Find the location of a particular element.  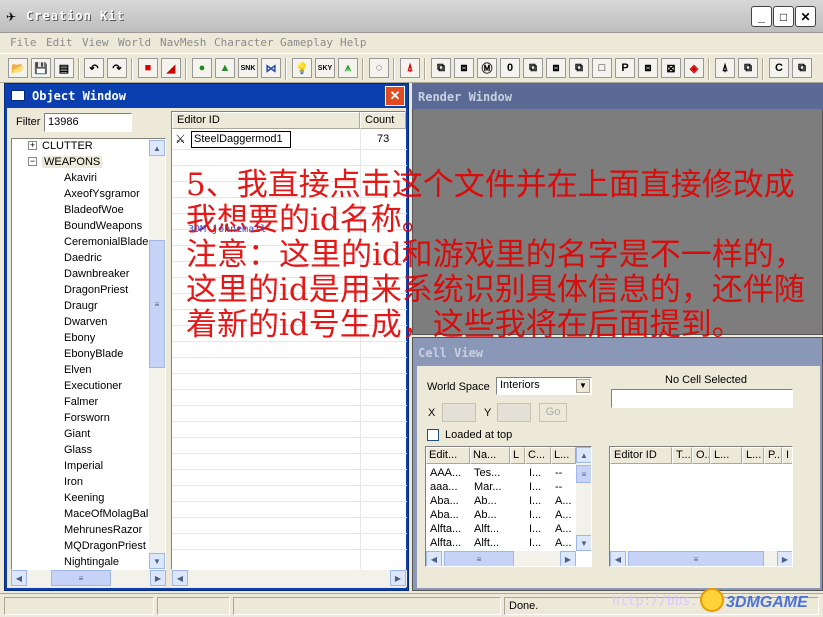

tree-item: MehrunesRazor is located at coordinates (103, 530).